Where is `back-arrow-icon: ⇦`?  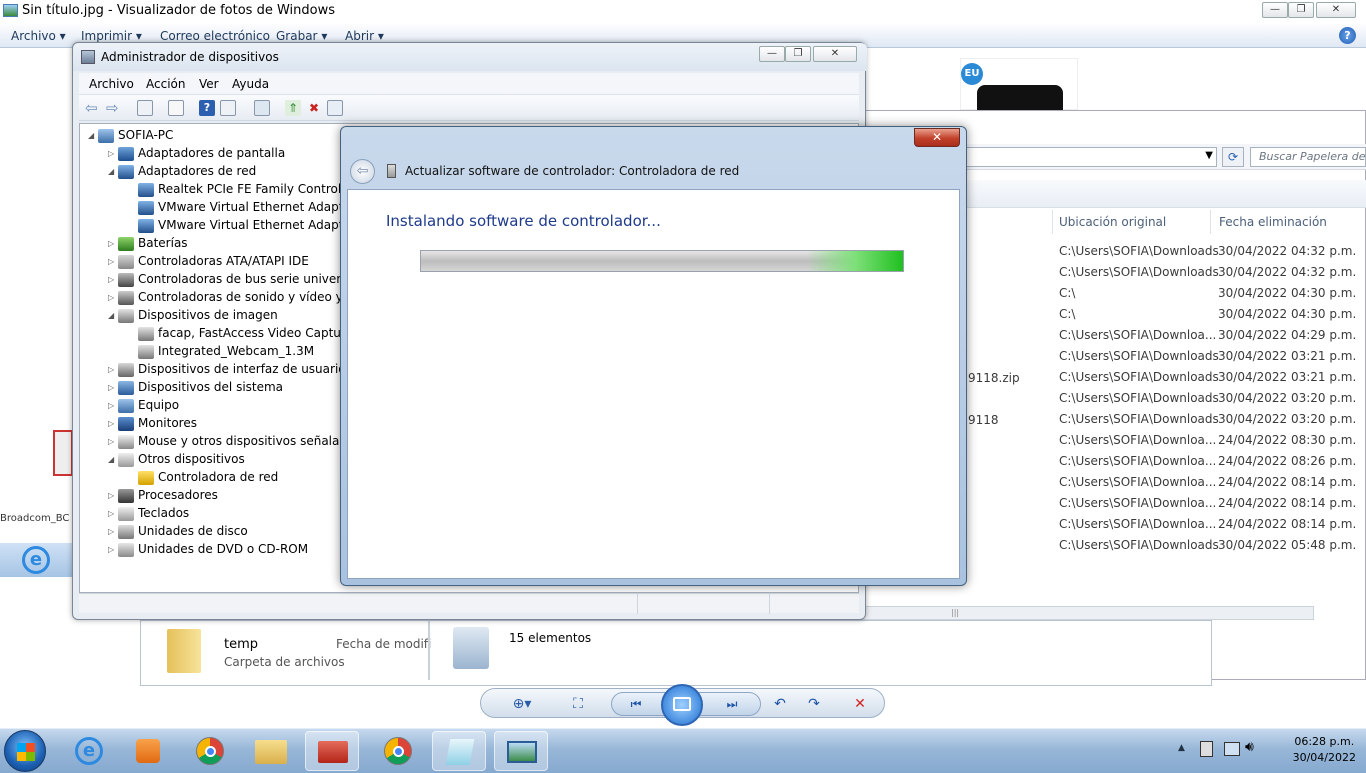
back-arrow-icon: ⇦ is located at coordinates (93, 108).